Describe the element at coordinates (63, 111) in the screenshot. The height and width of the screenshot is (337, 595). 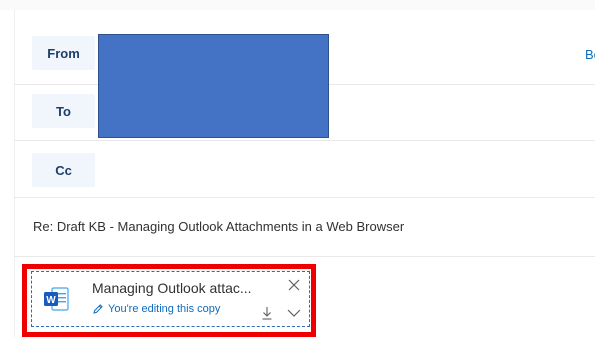
I see `to-button: To` at that location.